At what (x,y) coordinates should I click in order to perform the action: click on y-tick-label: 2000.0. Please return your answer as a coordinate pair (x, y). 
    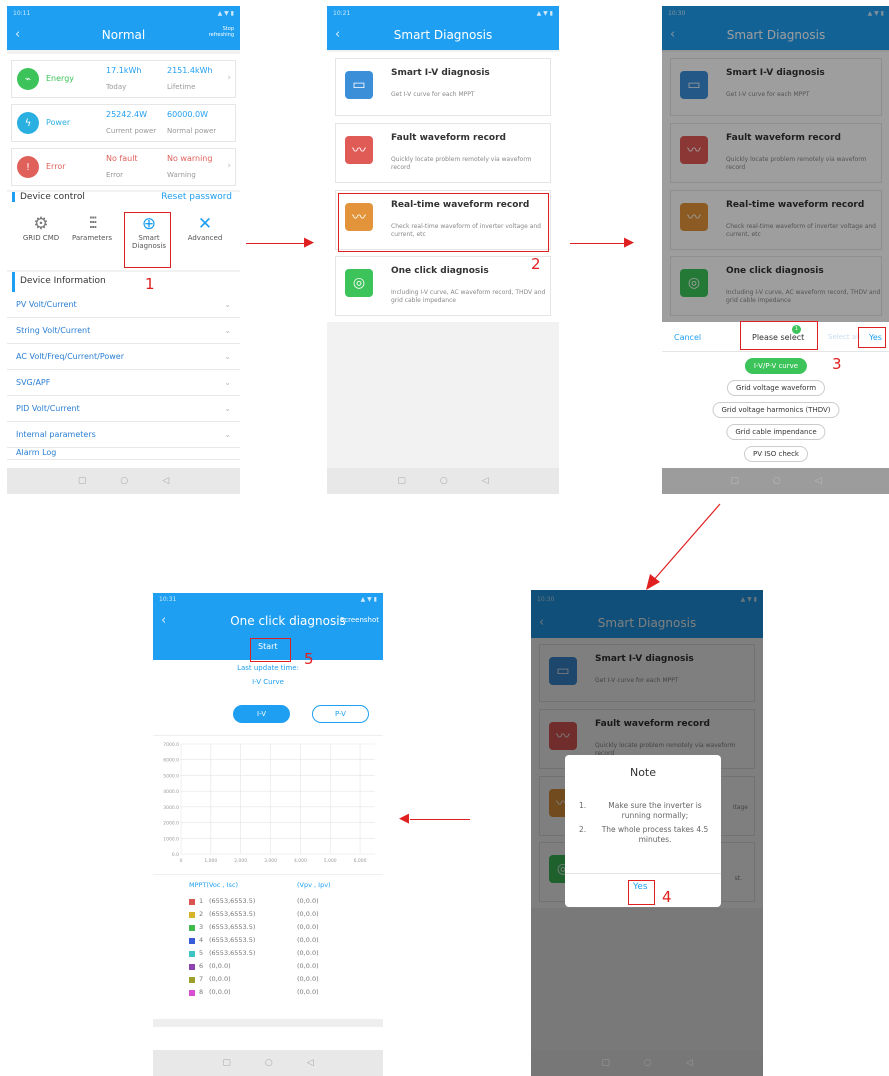
    Looking at the image, I should click on (171, 824).